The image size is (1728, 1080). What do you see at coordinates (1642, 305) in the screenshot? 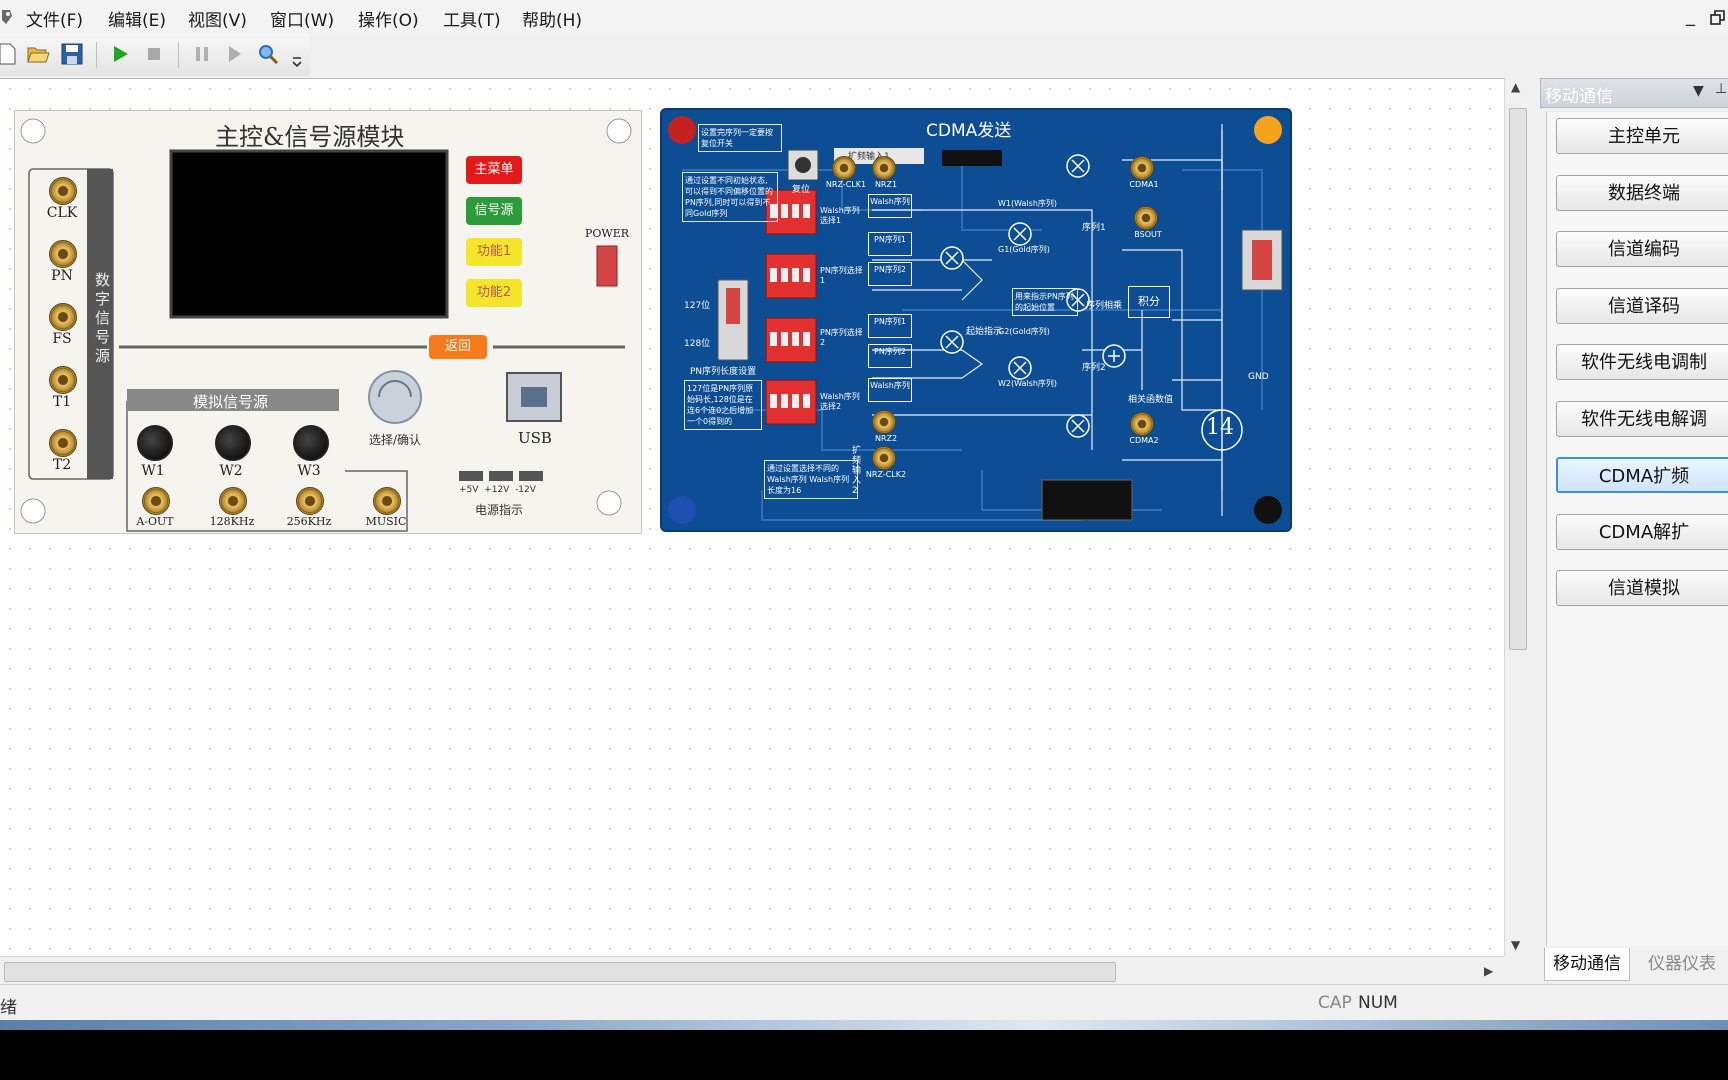
I see `panel-button-4: 信道译码` at bounding box center [1642, 305].